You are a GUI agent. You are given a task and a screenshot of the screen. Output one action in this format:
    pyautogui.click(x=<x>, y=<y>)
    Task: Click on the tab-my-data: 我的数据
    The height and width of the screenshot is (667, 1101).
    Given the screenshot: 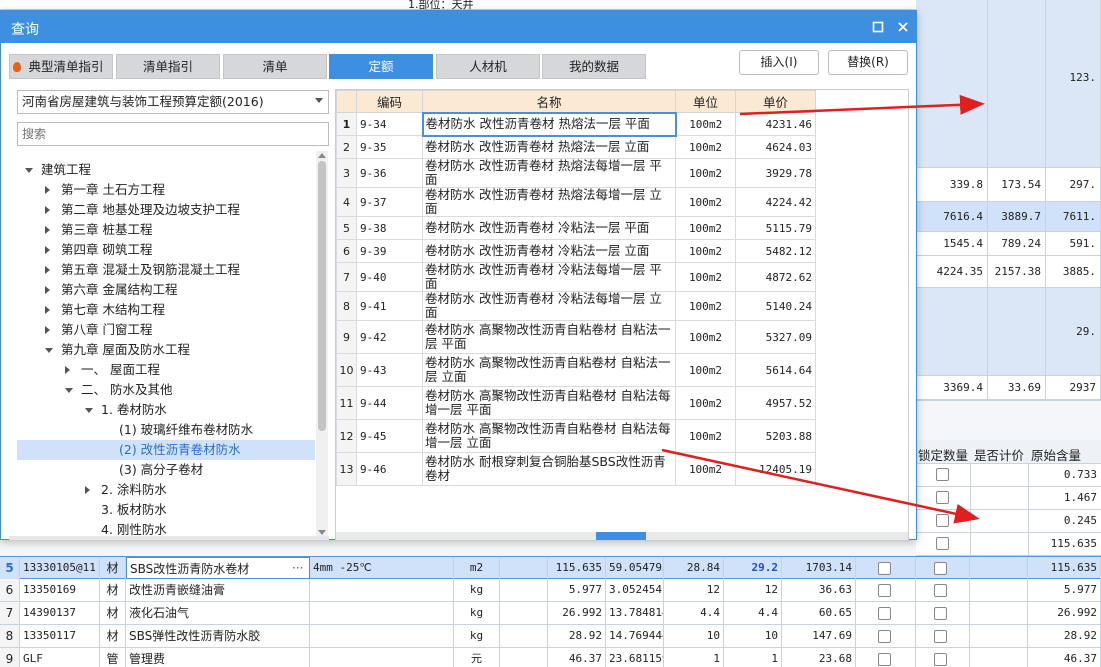 What is the action you would take?
    pyautogui.click(x=594, y=66)
    